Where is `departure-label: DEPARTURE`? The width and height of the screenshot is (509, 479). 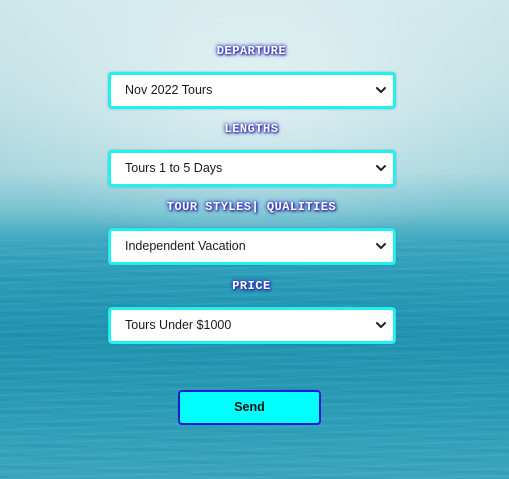
departure-label: DEPARTURE is located at coordinates (251, 51).